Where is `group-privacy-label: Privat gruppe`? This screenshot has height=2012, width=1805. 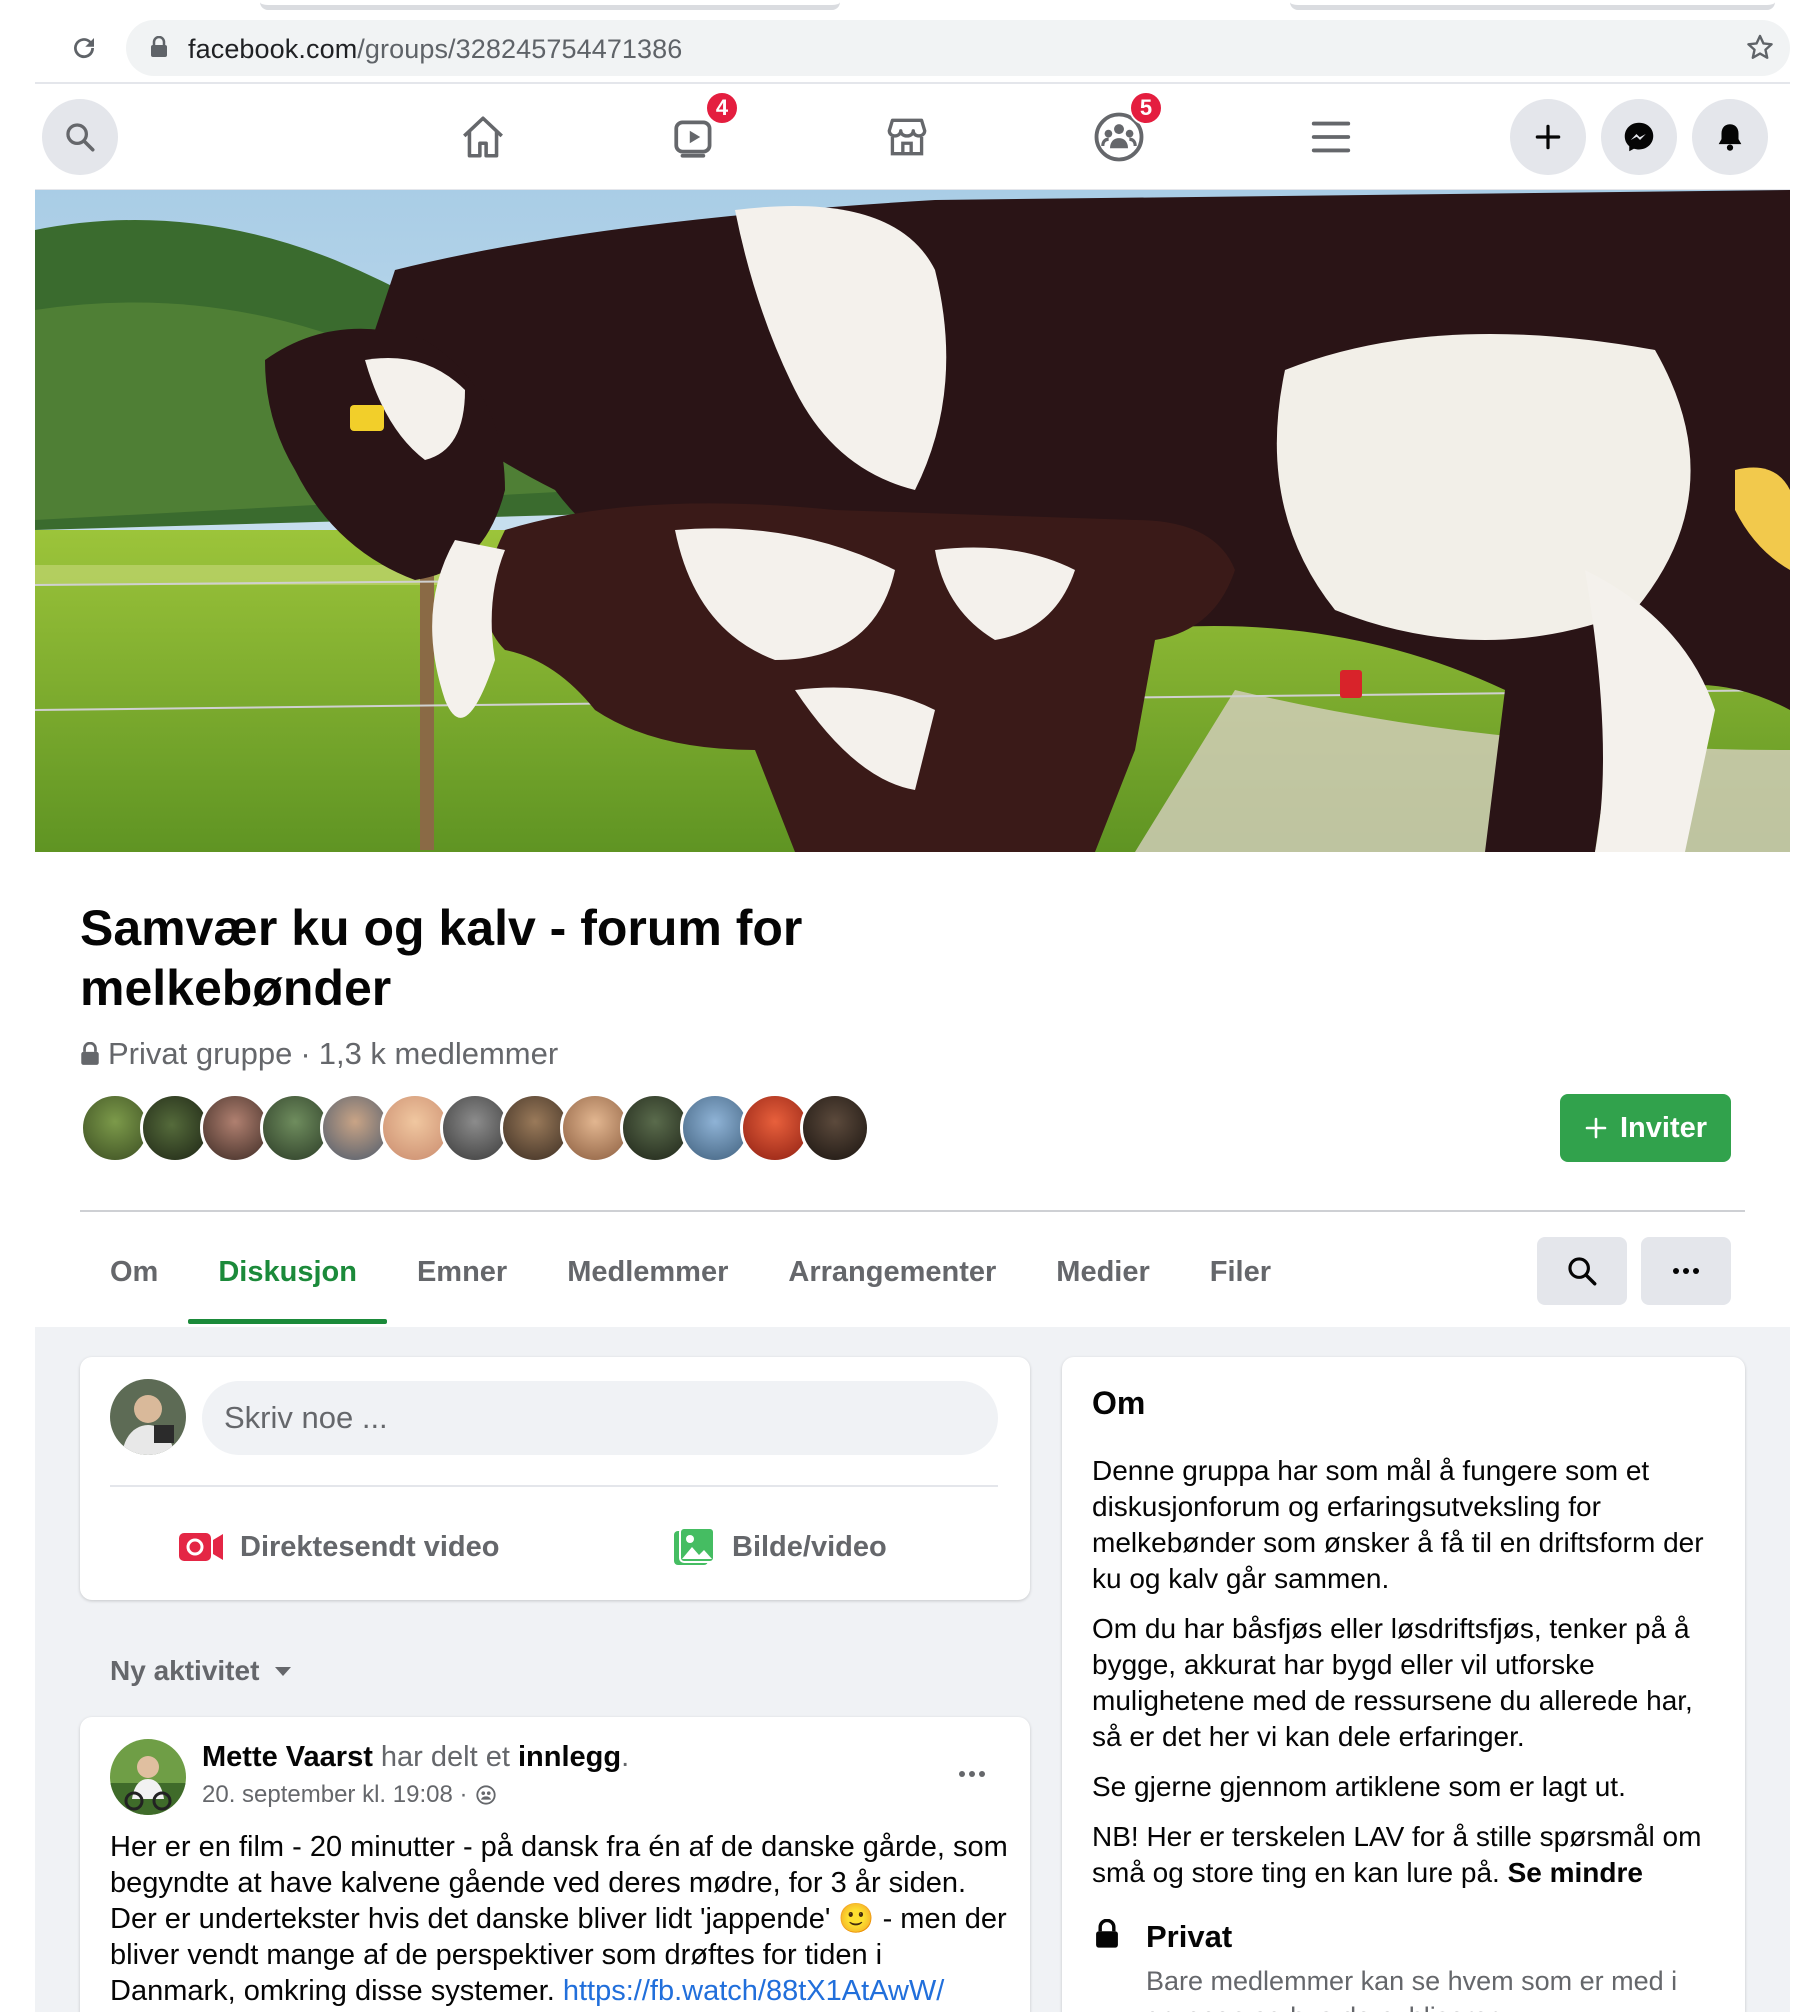
group-privacy-label: Privat gruppe is located at coordinates (200, 1054).